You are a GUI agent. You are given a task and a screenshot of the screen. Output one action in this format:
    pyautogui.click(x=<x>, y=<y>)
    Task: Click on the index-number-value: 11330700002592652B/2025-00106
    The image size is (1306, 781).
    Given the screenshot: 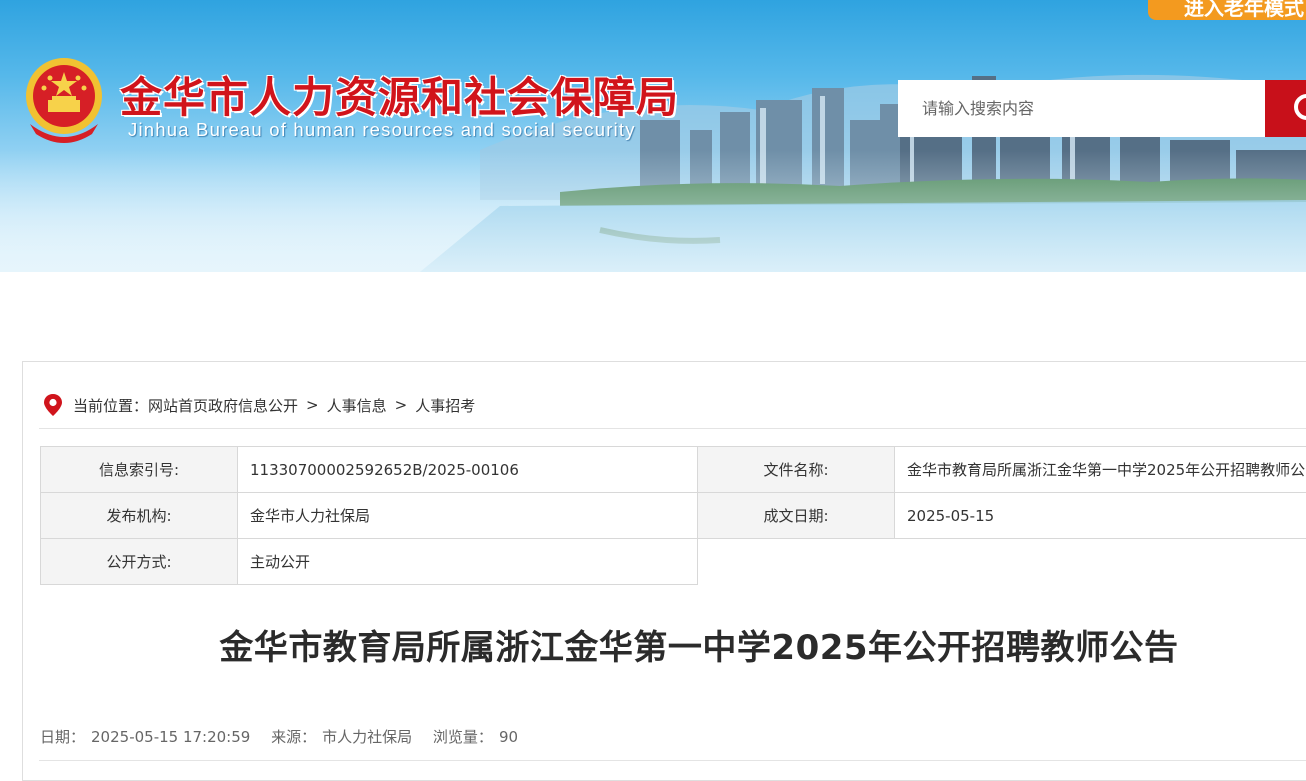 What is the action you would take?
    pyautogui.click(x=468, y=470)
    